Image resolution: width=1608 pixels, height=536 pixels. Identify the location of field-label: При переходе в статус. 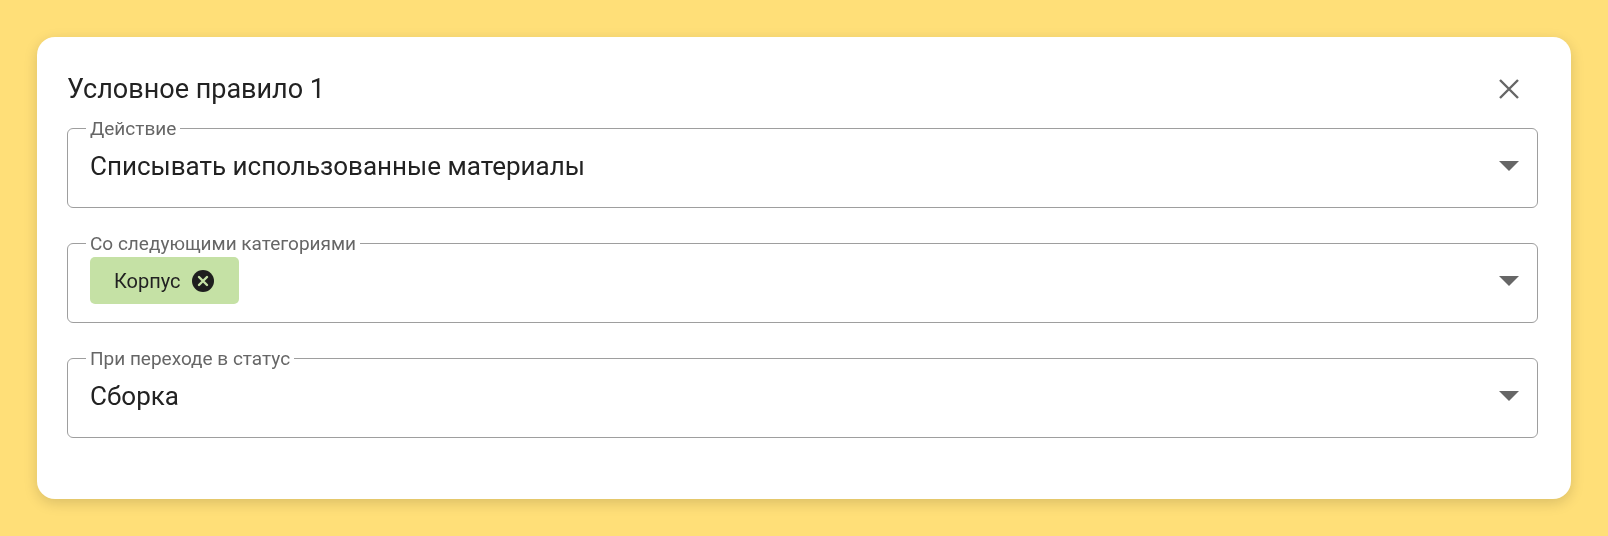
(190, 358).